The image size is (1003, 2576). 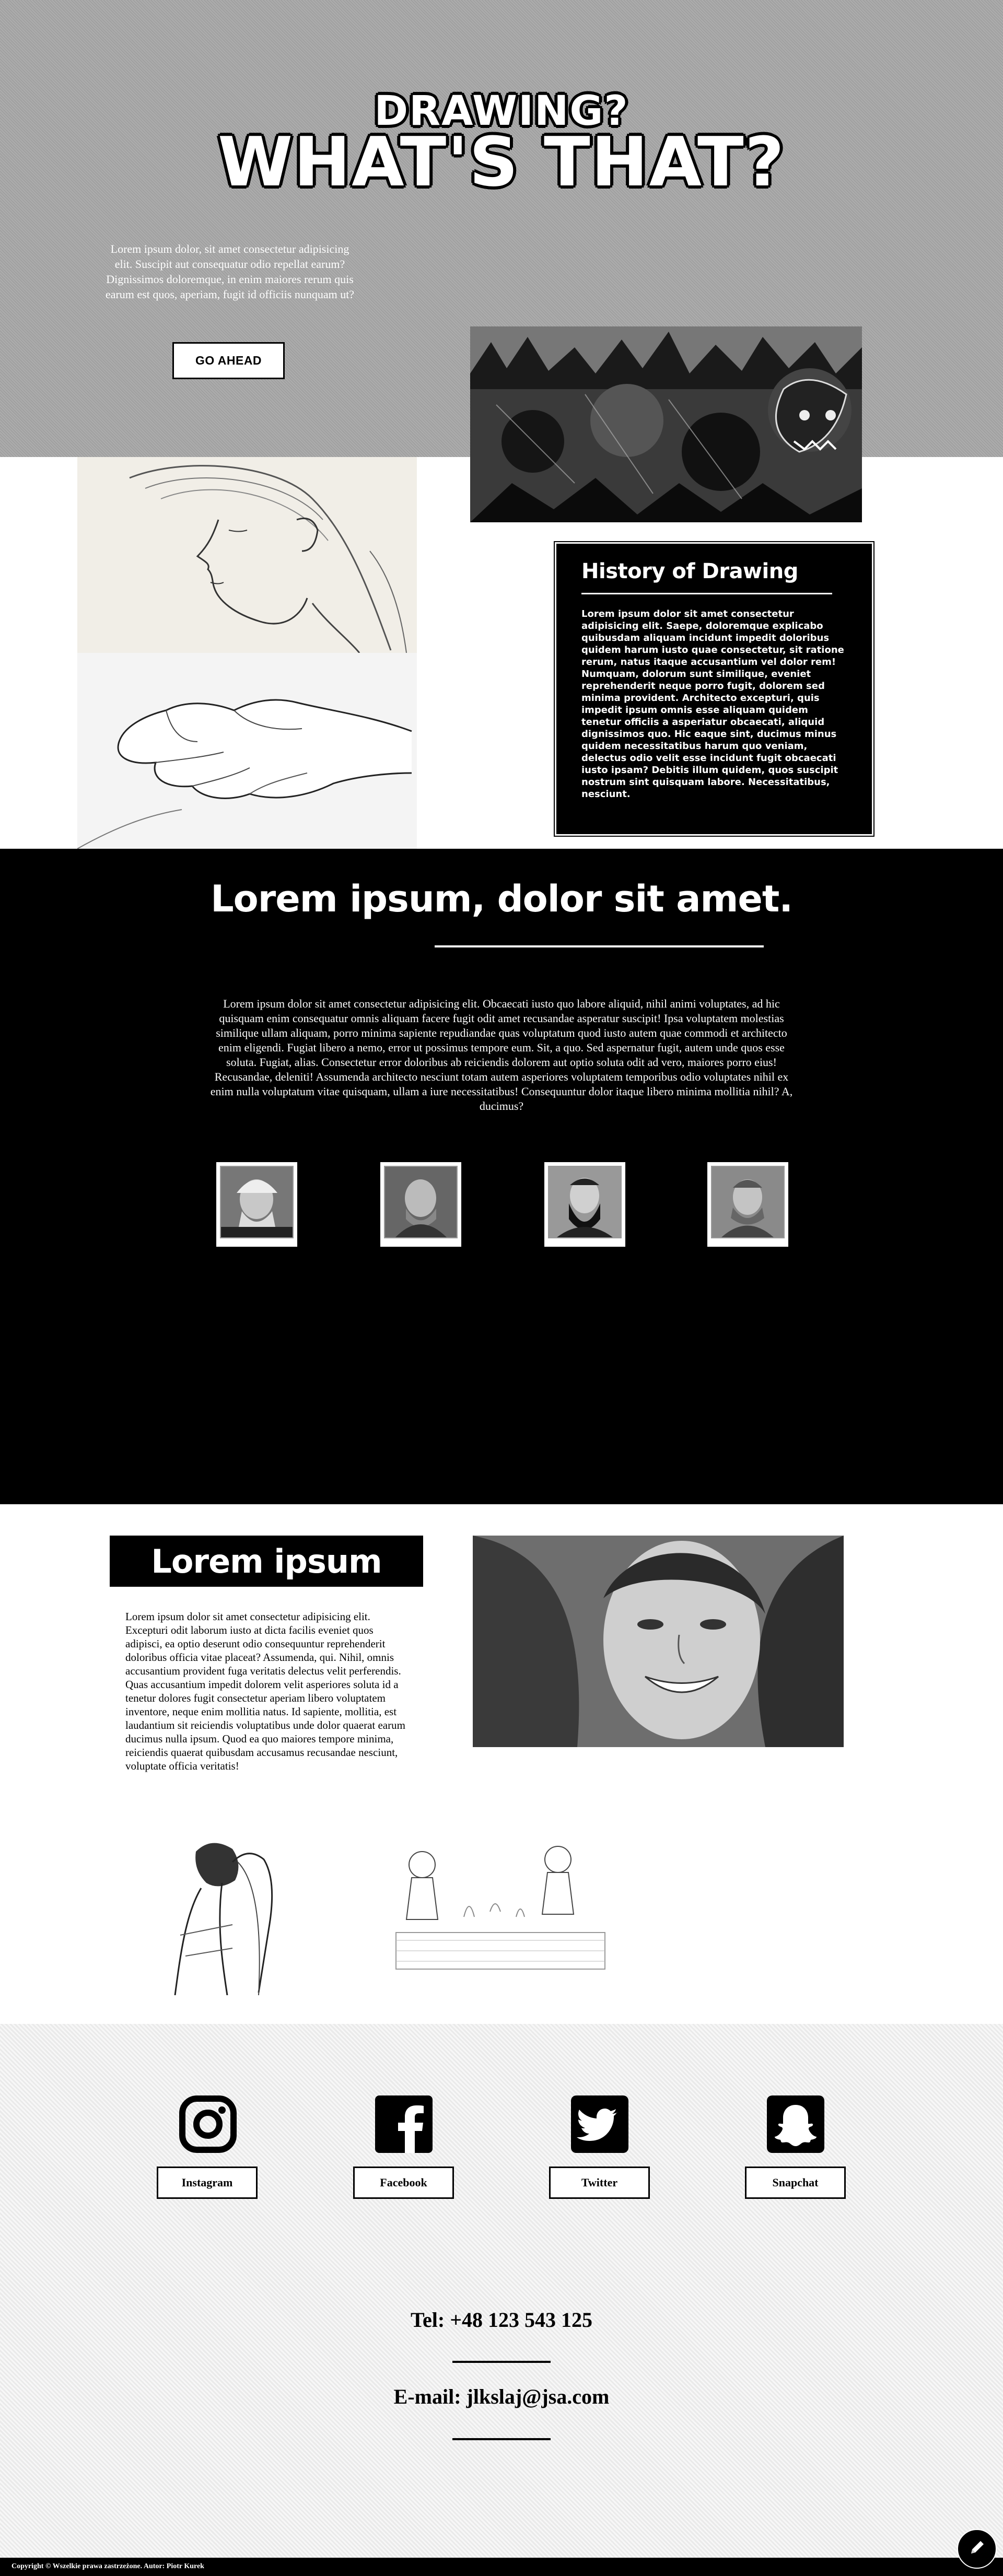 I want to click on pencil-icon, so click(x=977, y=2549).